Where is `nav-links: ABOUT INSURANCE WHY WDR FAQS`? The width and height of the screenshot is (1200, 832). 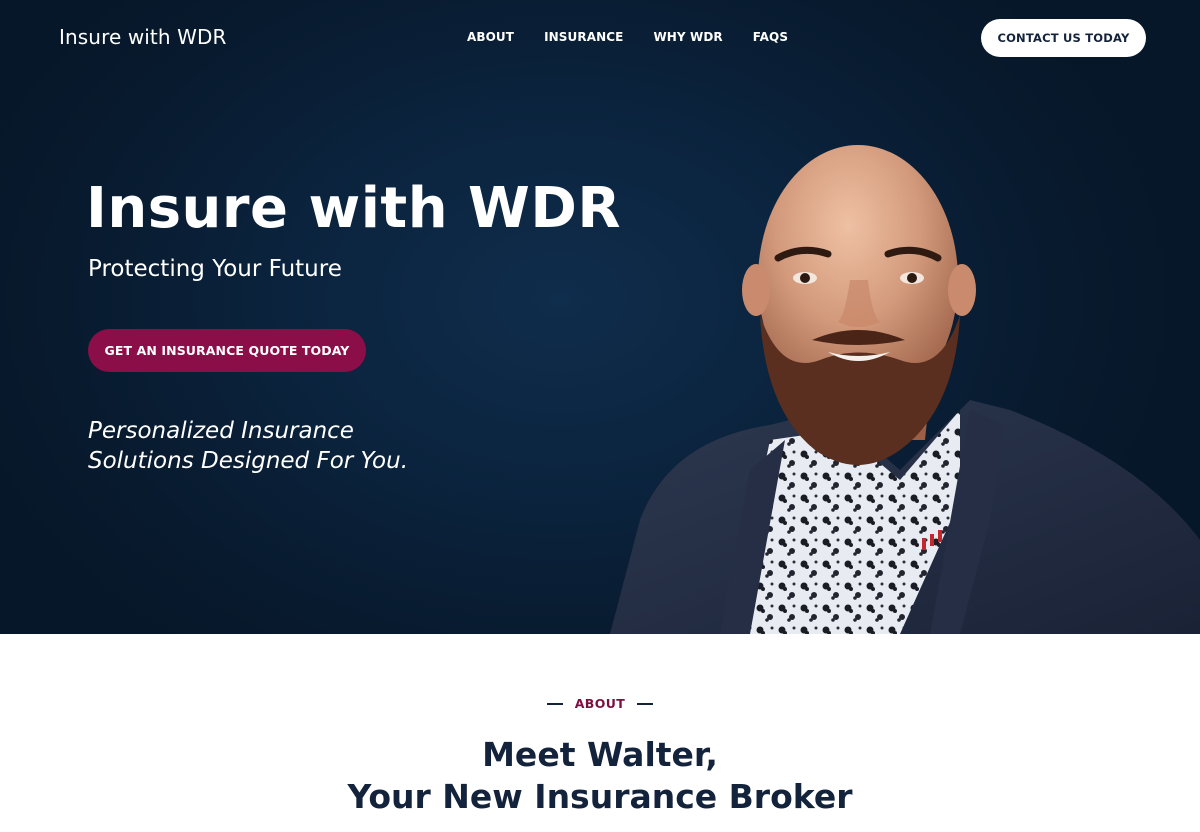
nav-links: ABOUT INSURANCE WHY WDR FAQS is located at coordinates (641, 37).